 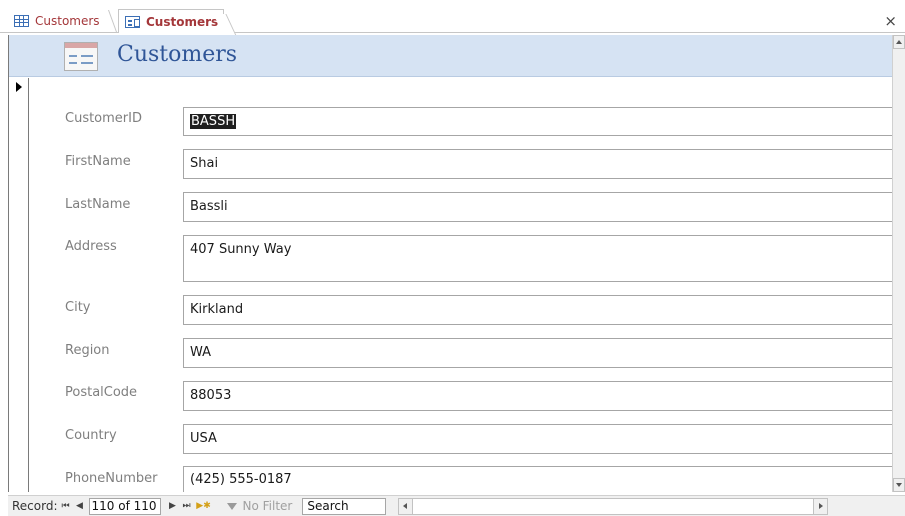 I want to click on current-record-arrow-icon, so click(x=19, y=87).